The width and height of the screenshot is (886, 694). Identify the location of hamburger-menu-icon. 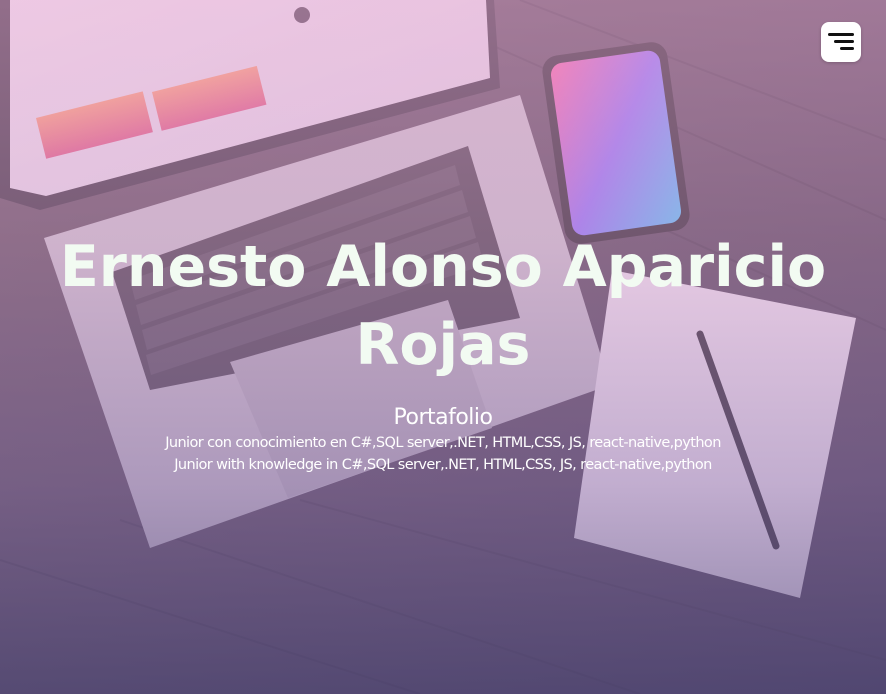
(841, 34).